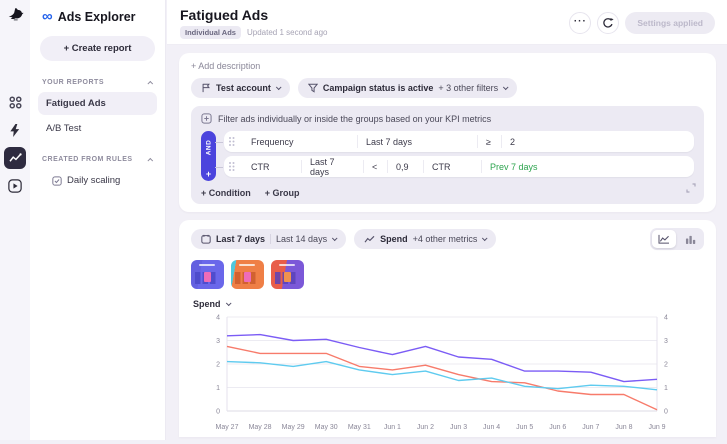  Describe the element at coordinates (369, 239) in the screenshot. I see `trend-icon` at that location.